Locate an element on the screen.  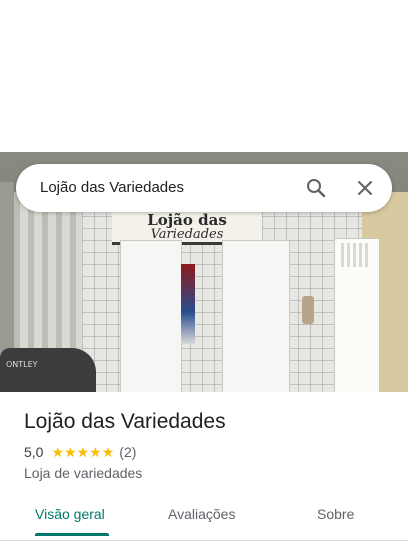
rating-row: 5,0 ★ ★ ★ ★ ★ (2) is located at coordinates (80, 452).